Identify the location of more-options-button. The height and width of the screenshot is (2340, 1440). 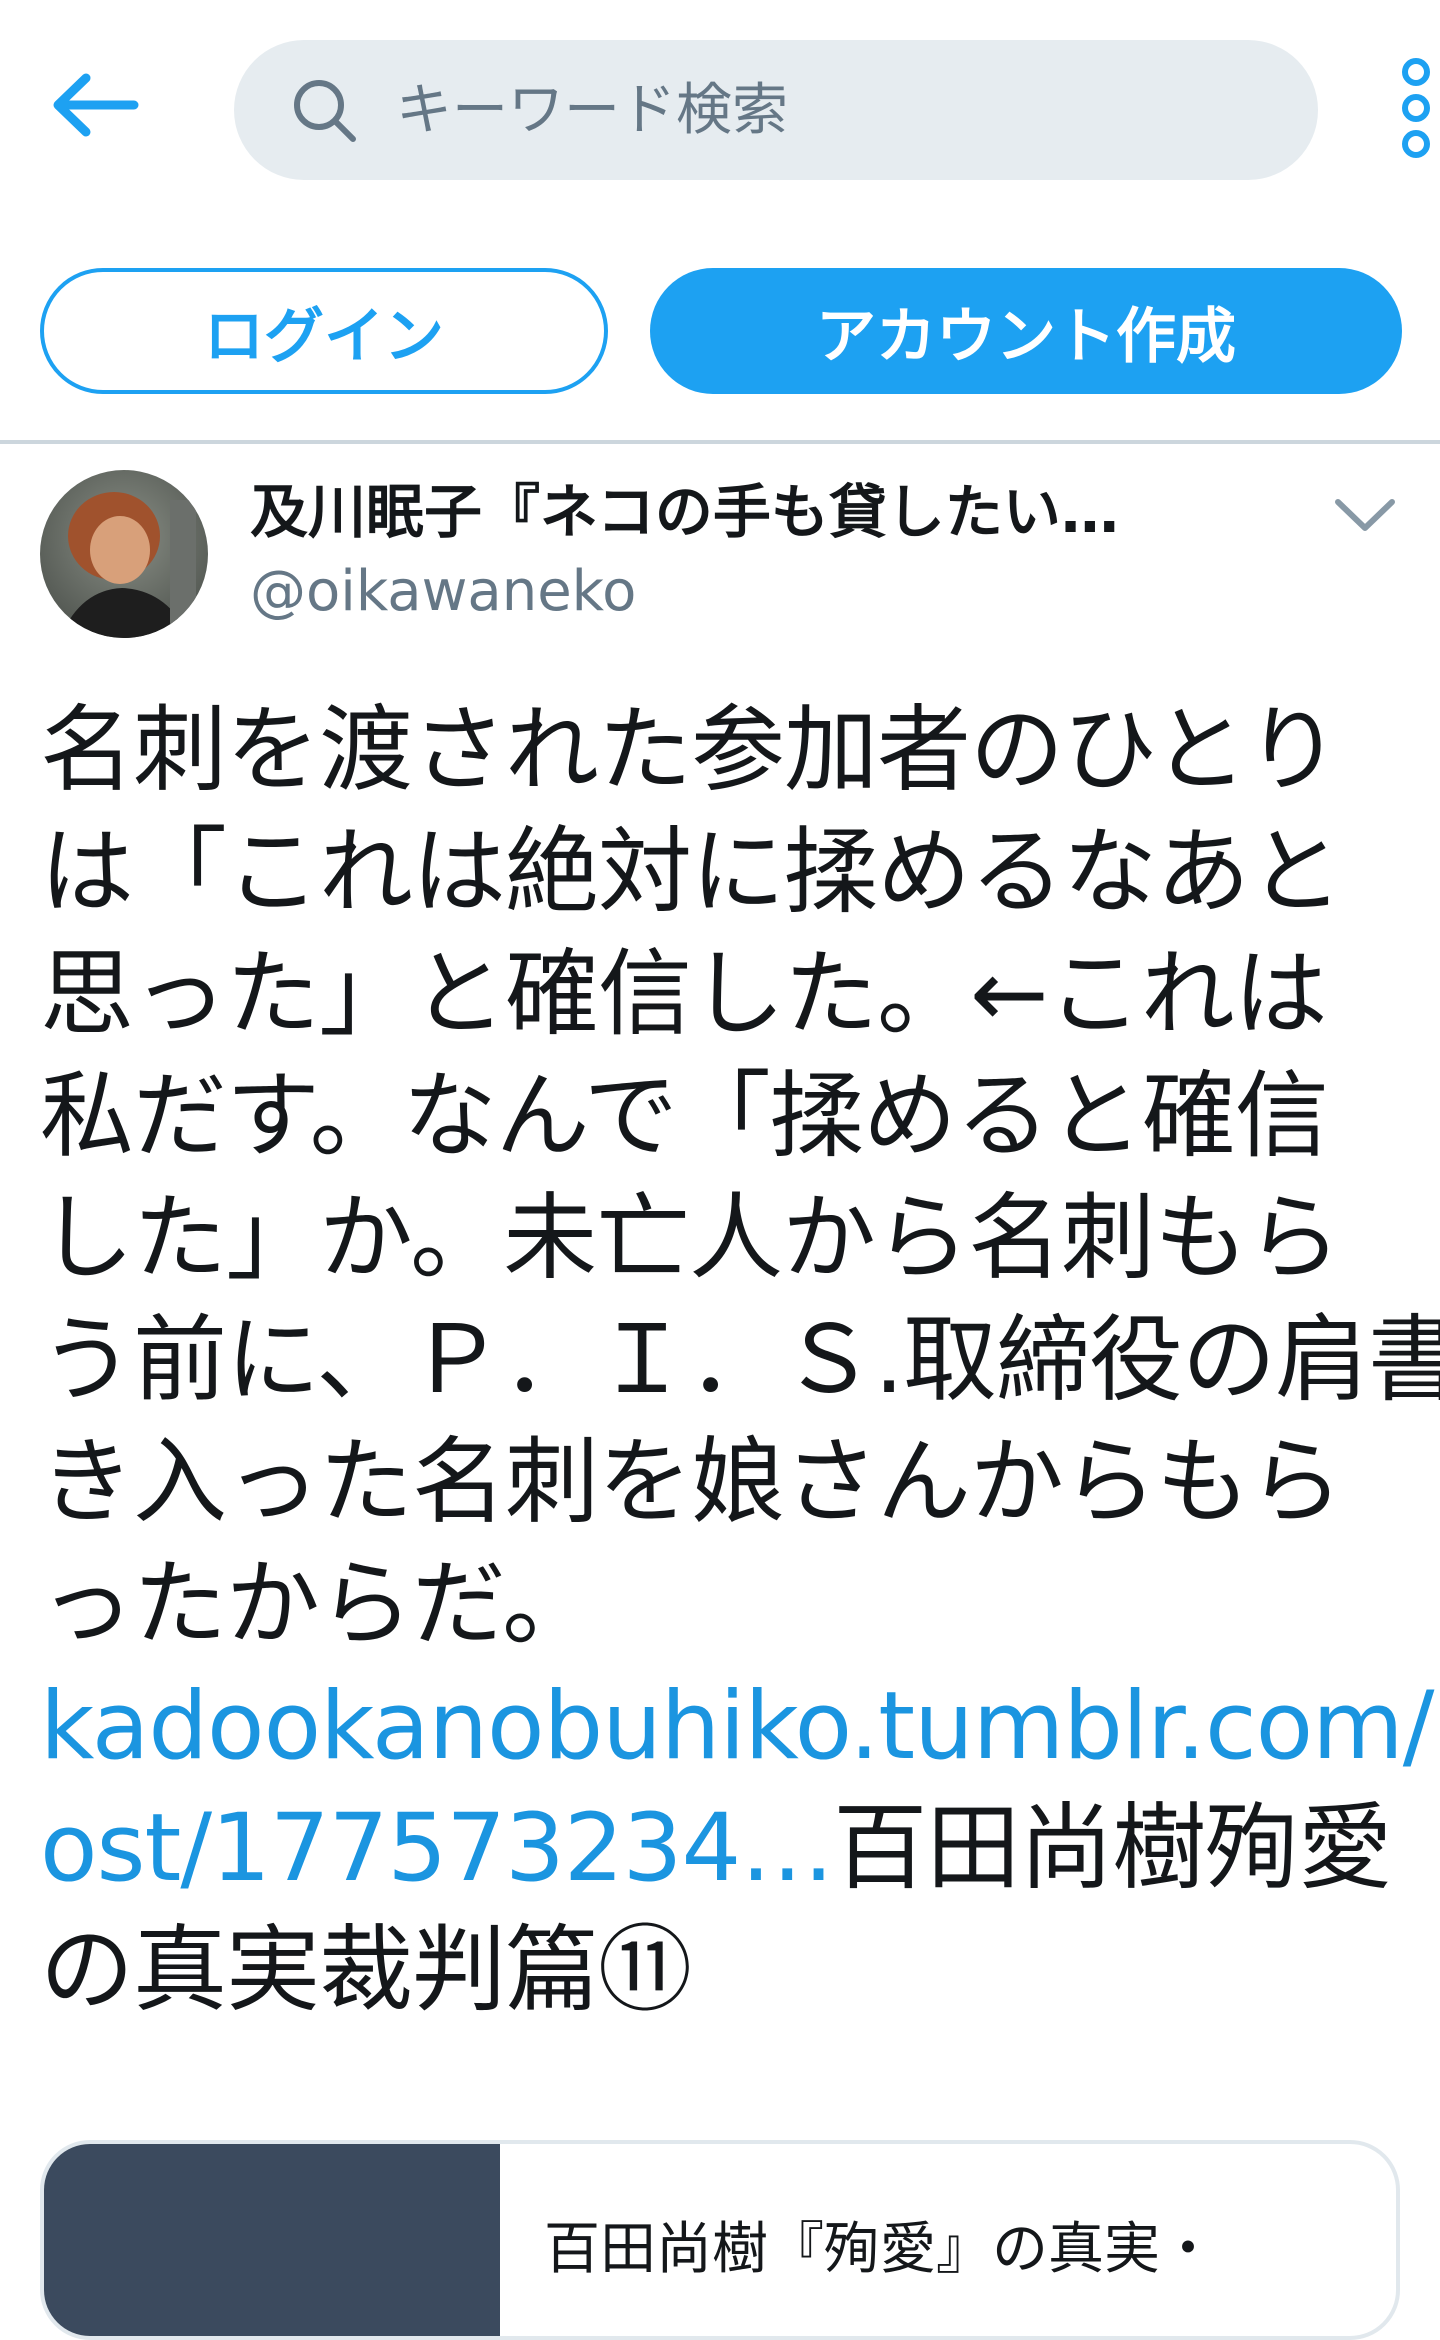
(1416, 111).